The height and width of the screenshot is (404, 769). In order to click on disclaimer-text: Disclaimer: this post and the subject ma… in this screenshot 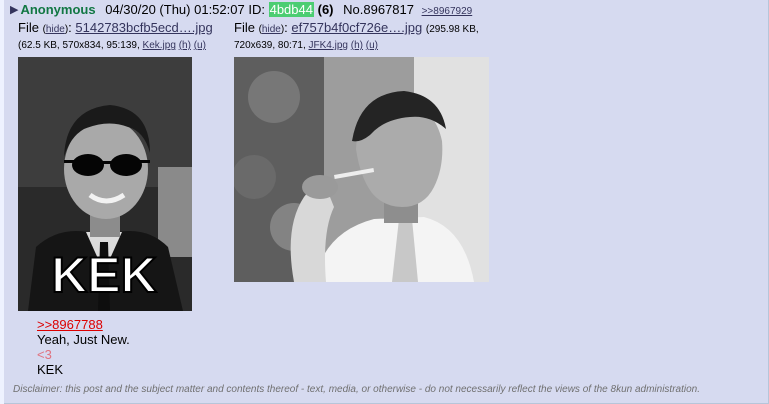, I will do `click(356, 389)`.